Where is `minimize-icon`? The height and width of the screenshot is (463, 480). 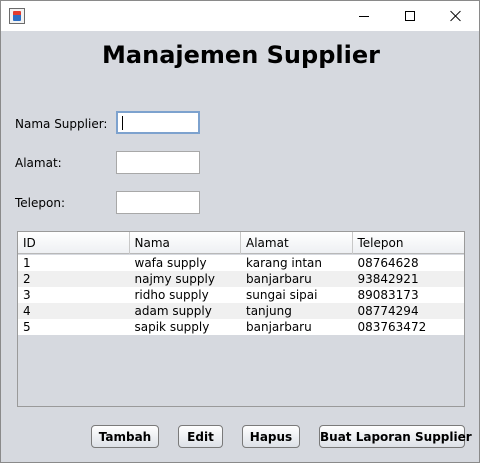
minimize-icon is located at coordinates (364, 16).